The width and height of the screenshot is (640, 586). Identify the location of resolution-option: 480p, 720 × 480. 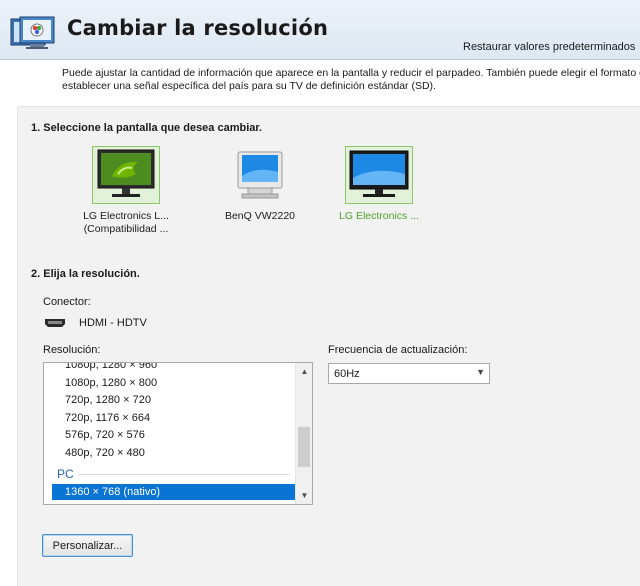
(170, 454).